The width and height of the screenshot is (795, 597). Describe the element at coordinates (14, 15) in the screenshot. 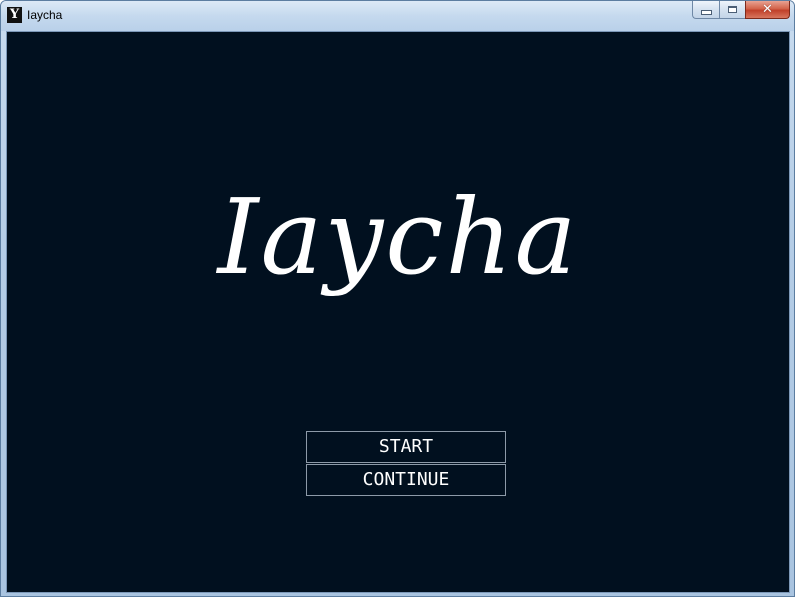

I see `app-icon: Y` at that location.